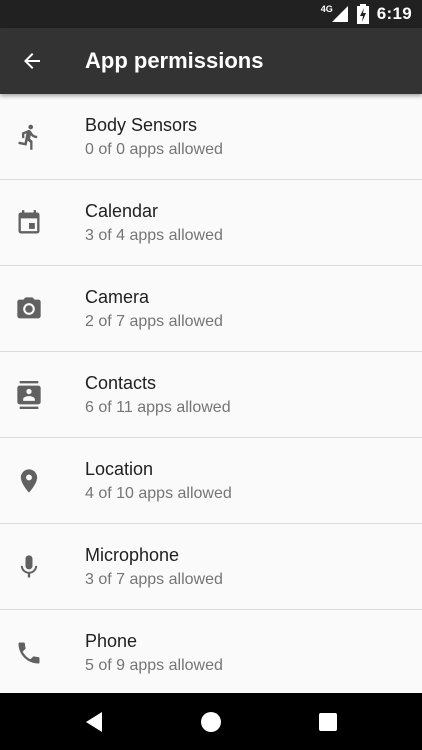 This screenshot has width=422, height=750. Describe the element at coordinates (29, 395) in the screenshot. I see `contacts-icon` at that location.